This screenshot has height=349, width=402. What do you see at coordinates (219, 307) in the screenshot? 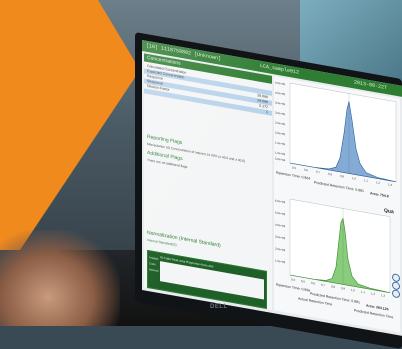
I see `dell-logo: DELL` at bounding box center [219, 307].